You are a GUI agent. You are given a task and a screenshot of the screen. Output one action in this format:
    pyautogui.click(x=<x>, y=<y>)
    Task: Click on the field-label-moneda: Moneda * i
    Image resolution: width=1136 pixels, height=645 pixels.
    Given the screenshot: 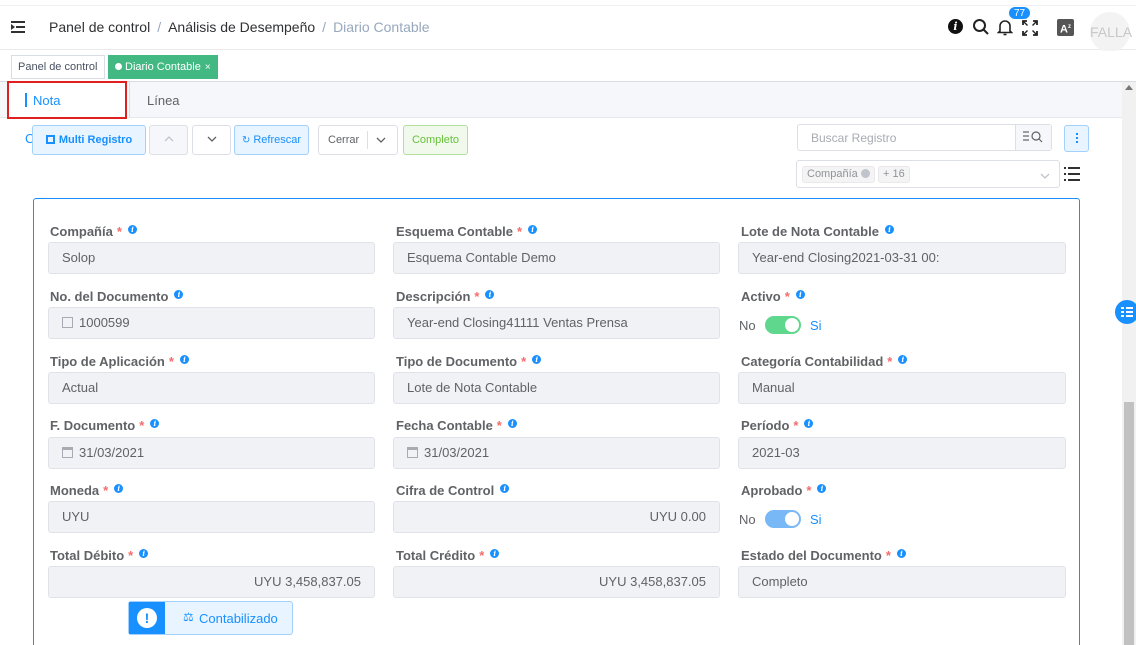 What is the action you would take?
    pyautogui.click(x=87, y=490)
    